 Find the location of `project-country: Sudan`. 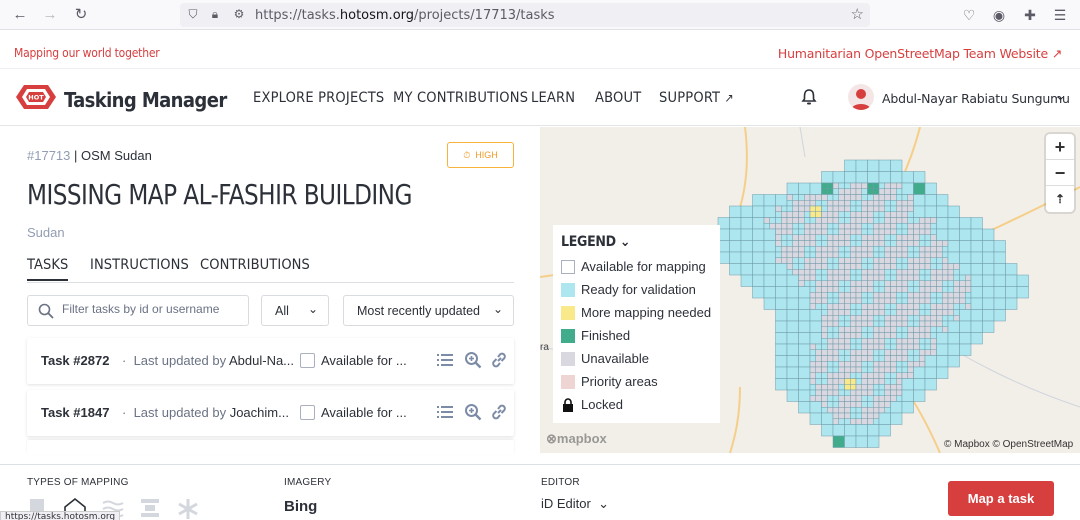

project-country: Sudan is located at coordinates (46, 232).